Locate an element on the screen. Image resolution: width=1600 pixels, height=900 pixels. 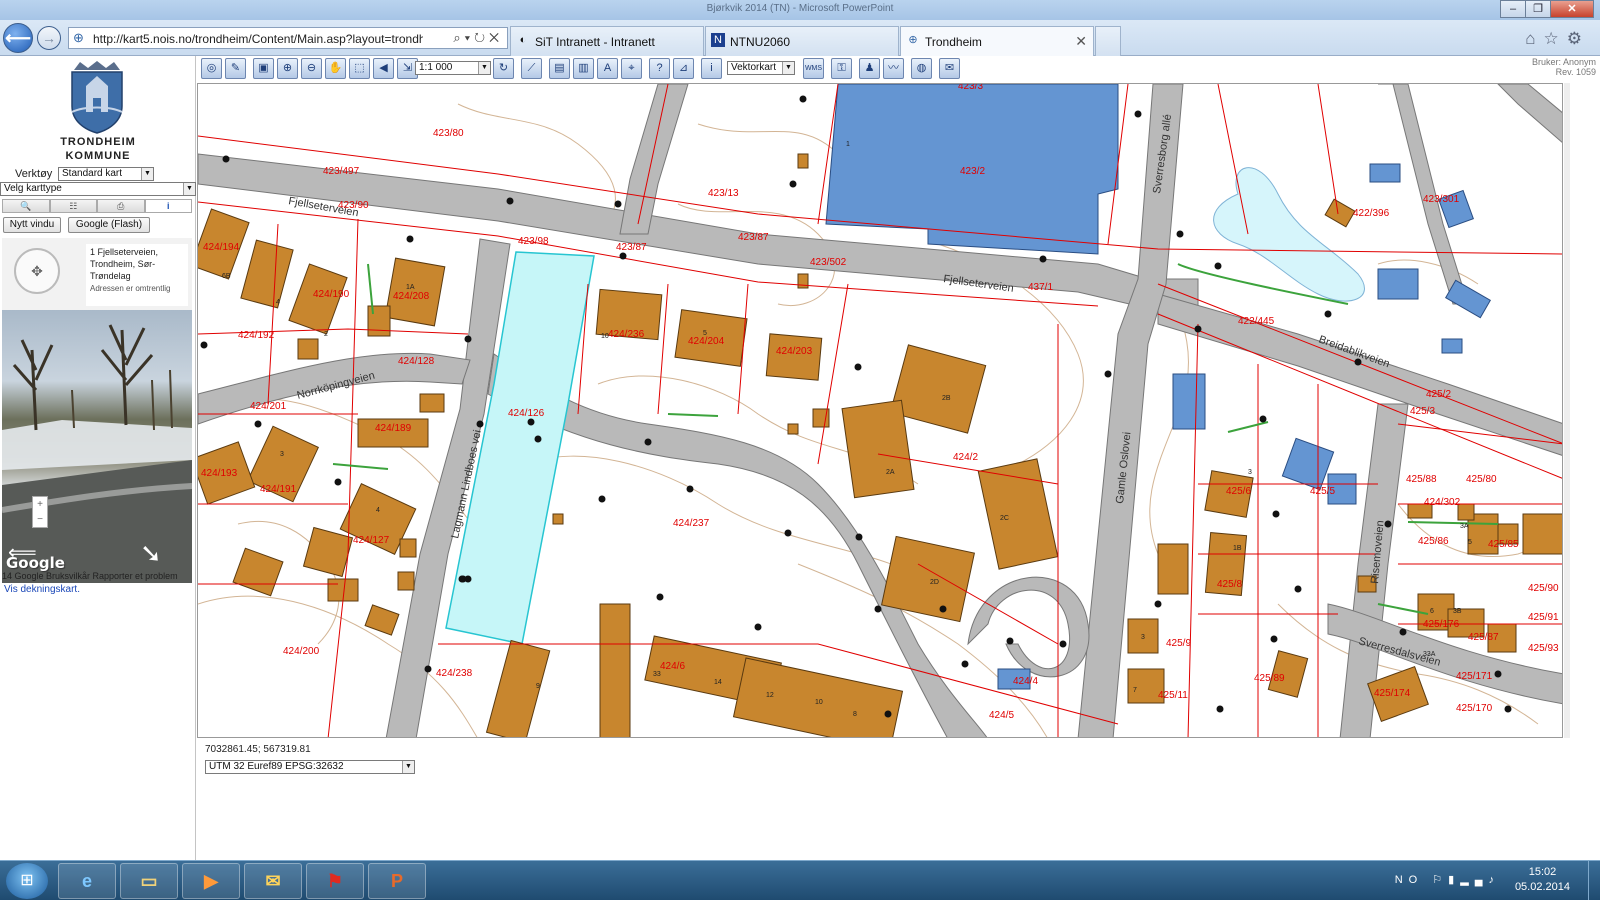
info-tab-icon: i is located at coordinates (168, 206).